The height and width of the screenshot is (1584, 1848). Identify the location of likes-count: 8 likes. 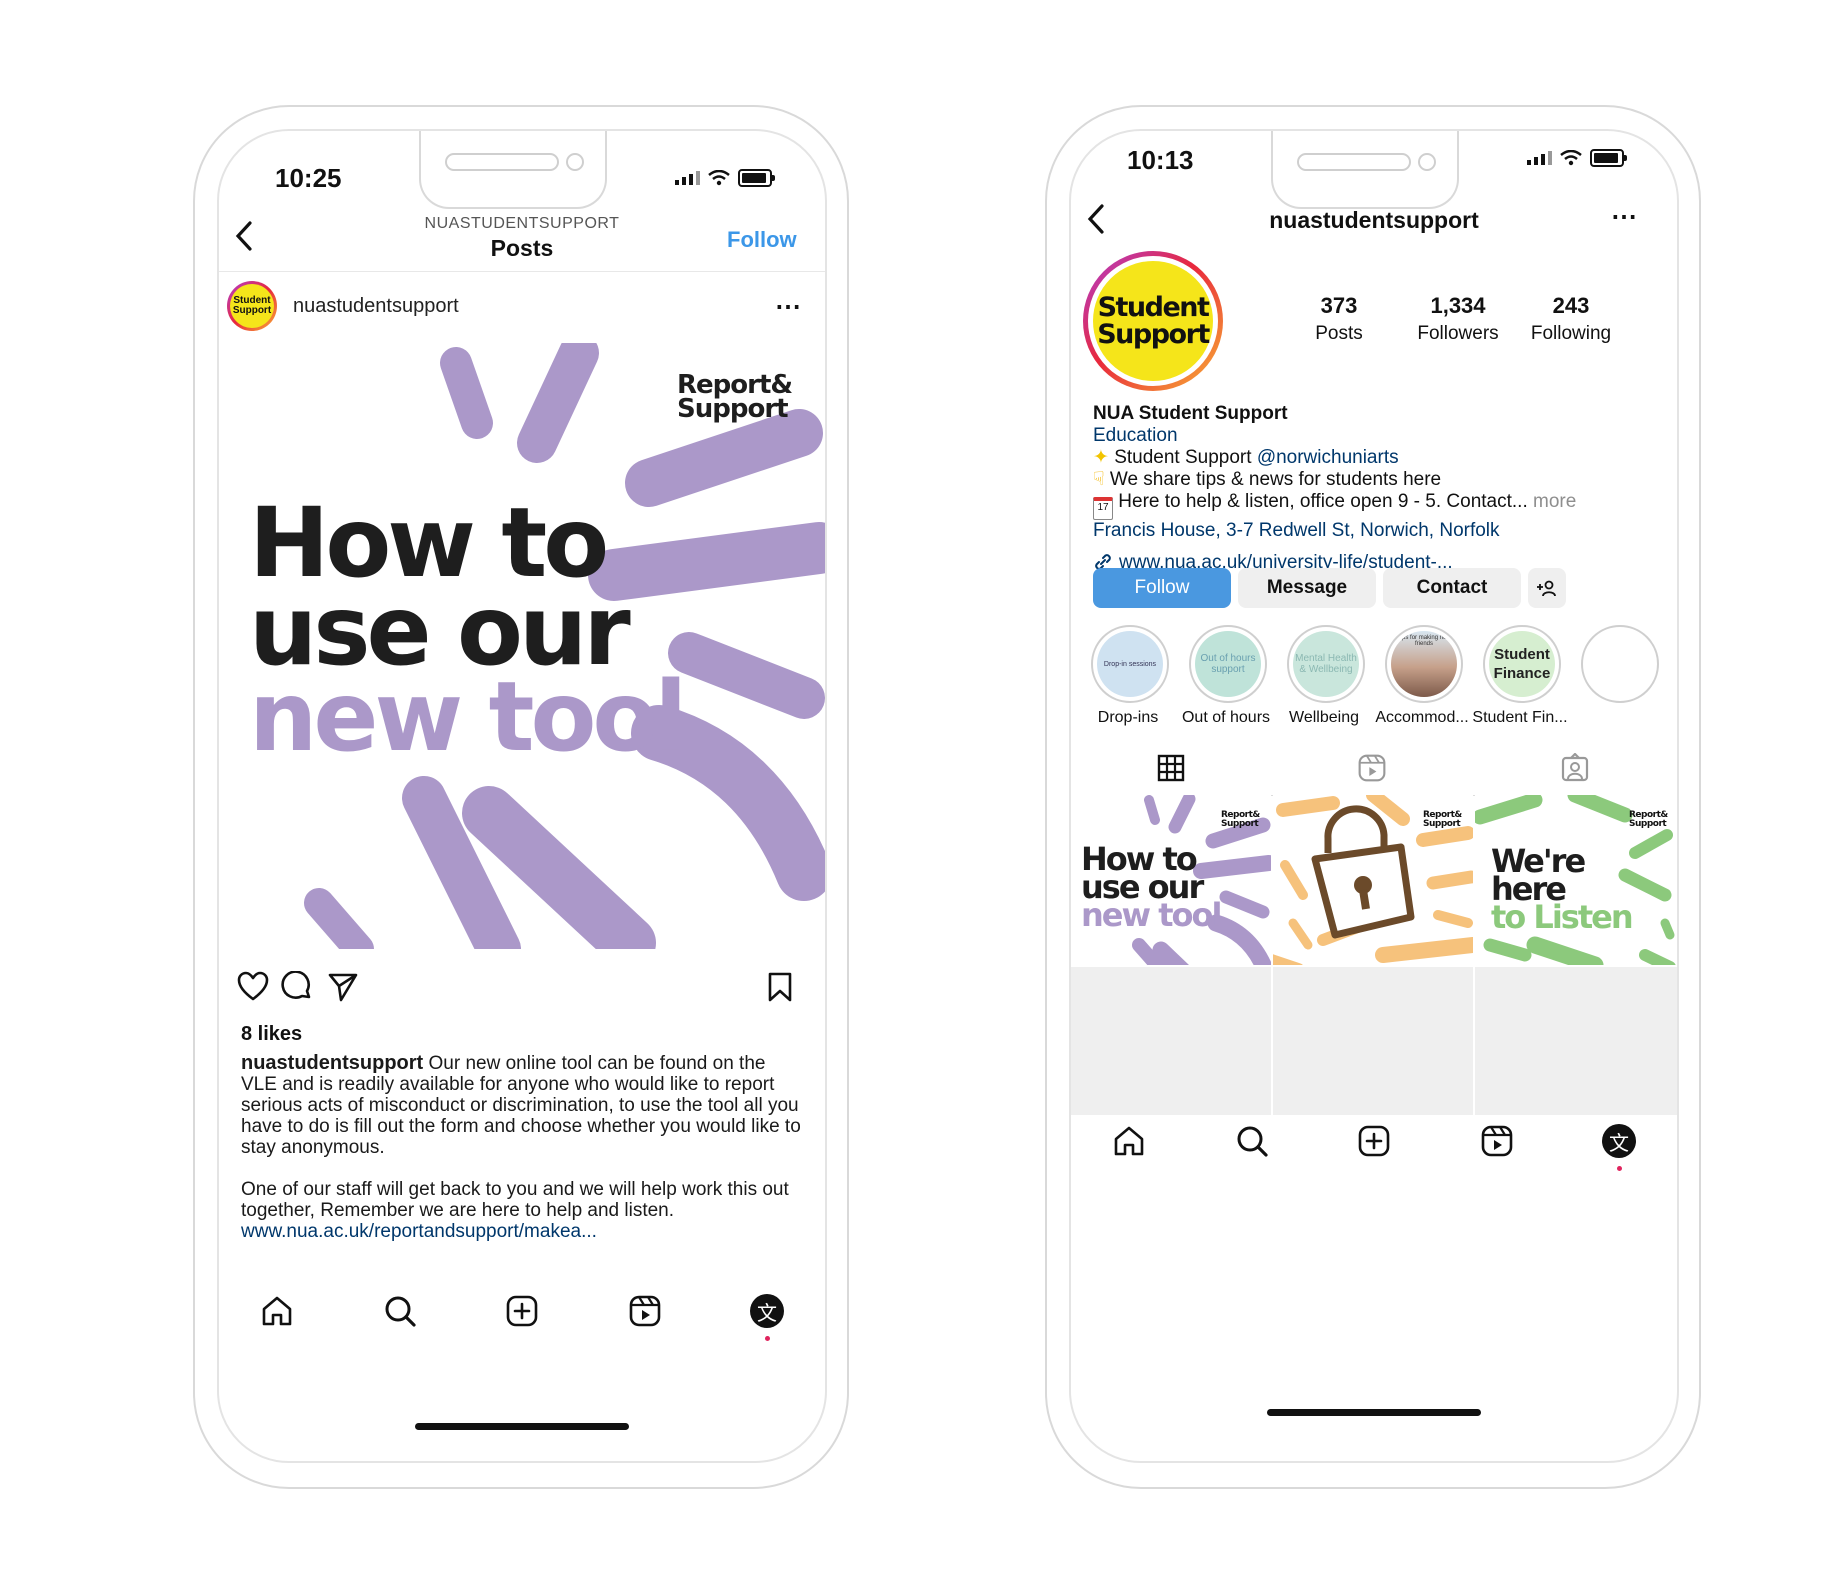
(271, 1034).